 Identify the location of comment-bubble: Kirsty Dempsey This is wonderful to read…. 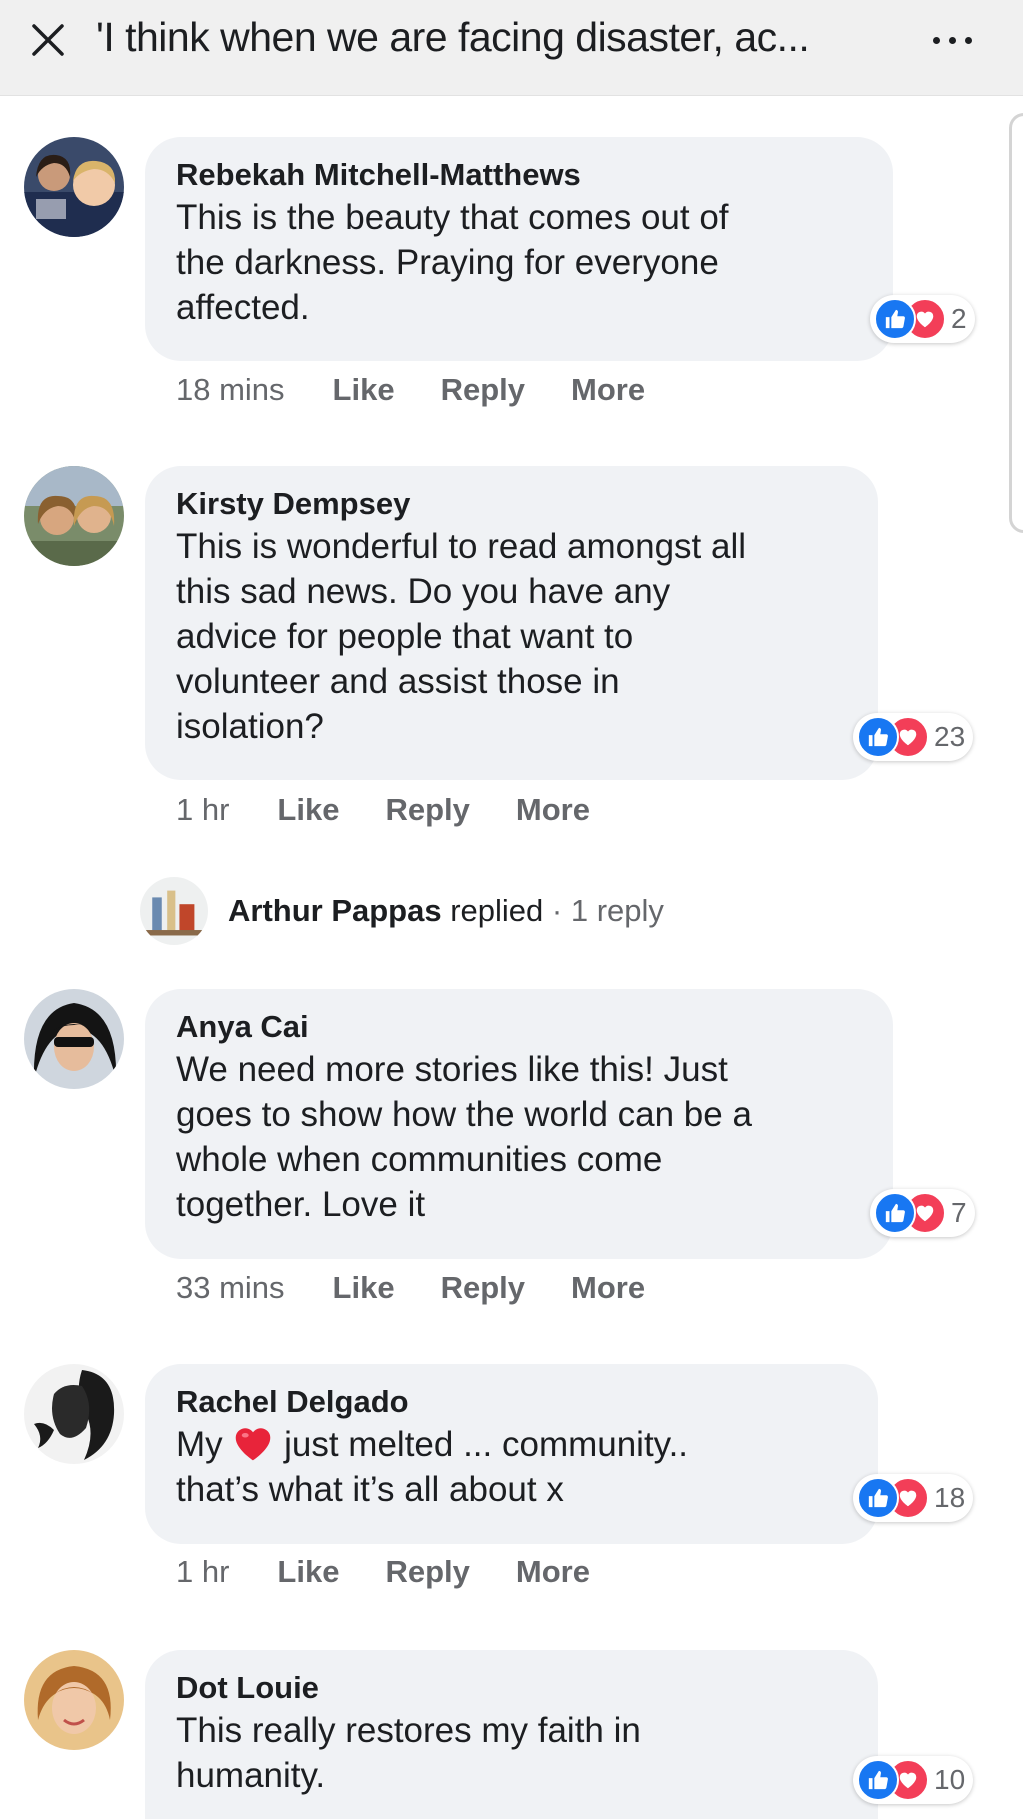
(511, 623).